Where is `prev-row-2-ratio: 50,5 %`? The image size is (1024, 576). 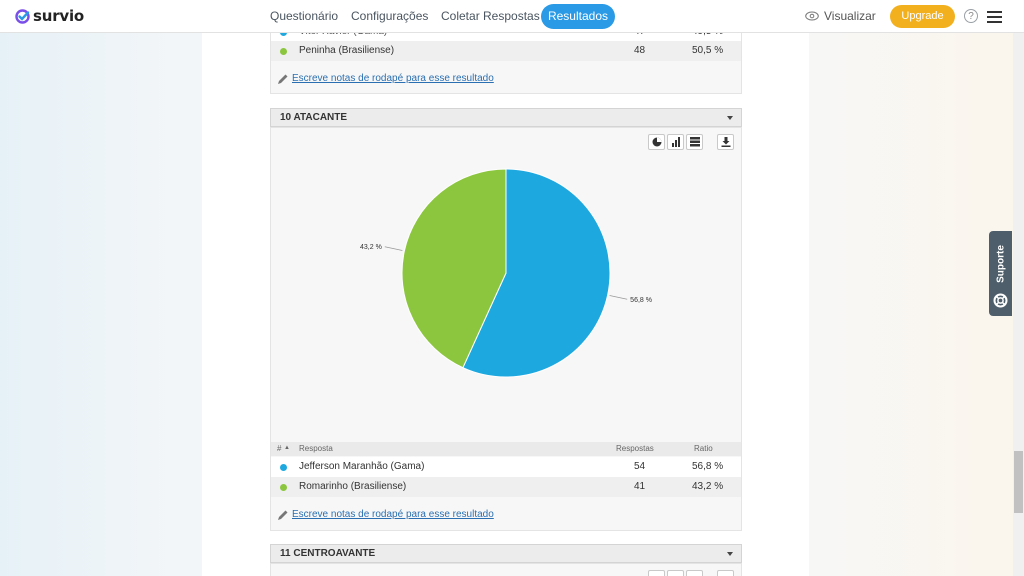
prev-row-2-ratio: 50,5 % is located at coordinates (708, 50).